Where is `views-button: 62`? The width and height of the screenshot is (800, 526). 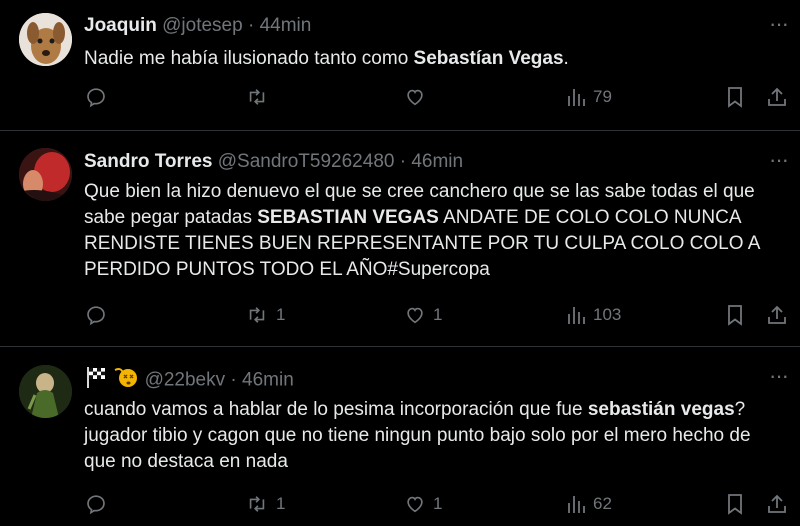
views-button: 62 is located at coordinates (589, 504).